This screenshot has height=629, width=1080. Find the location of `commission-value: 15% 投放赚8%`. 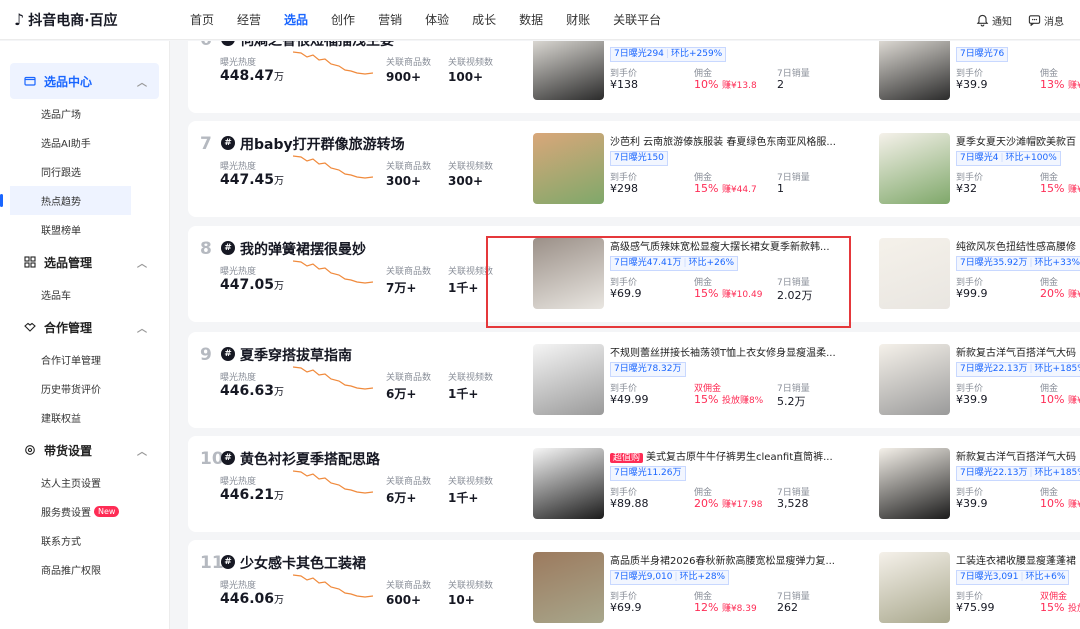

commission-value: 15% 投放赚8% is located at coordinates (729, 399).